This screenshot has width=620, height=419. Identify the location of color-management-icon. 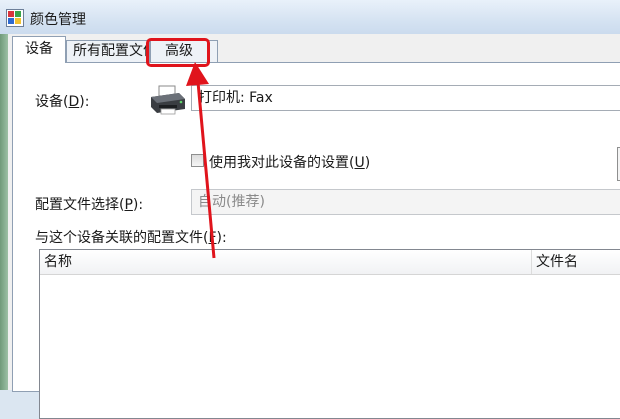
(15, 18).